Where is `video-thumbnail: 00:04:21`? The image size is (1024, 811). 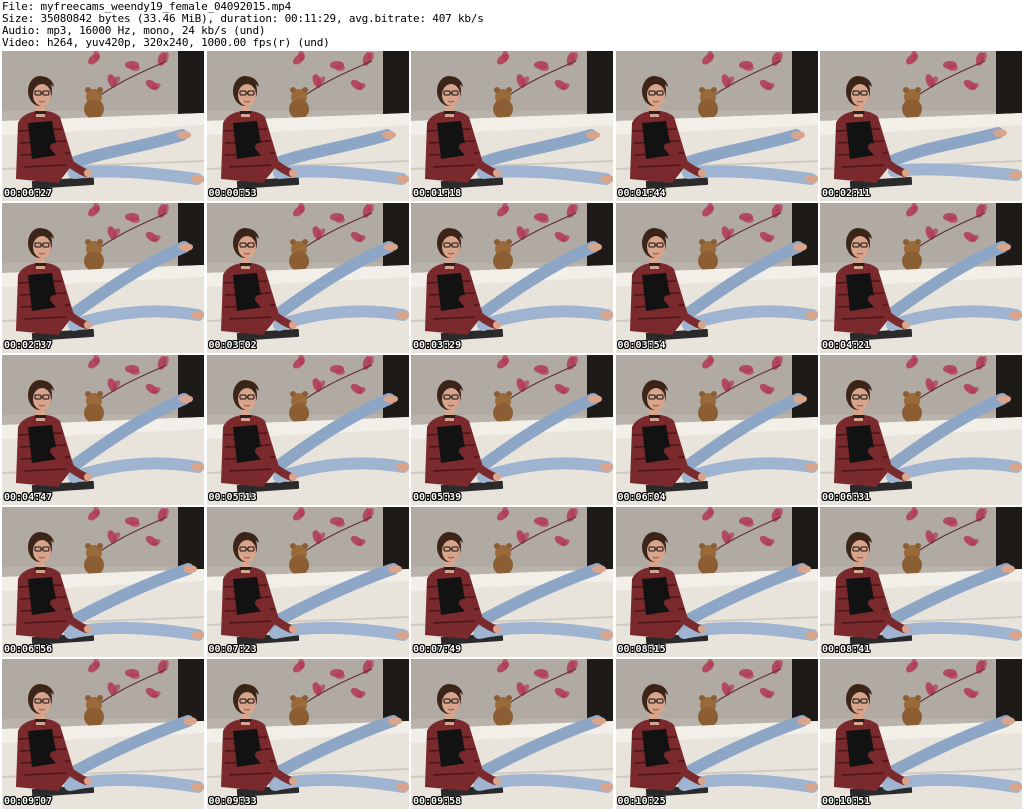
video-thumbnail: 00:04:21 is located at coordinates (921, 278).